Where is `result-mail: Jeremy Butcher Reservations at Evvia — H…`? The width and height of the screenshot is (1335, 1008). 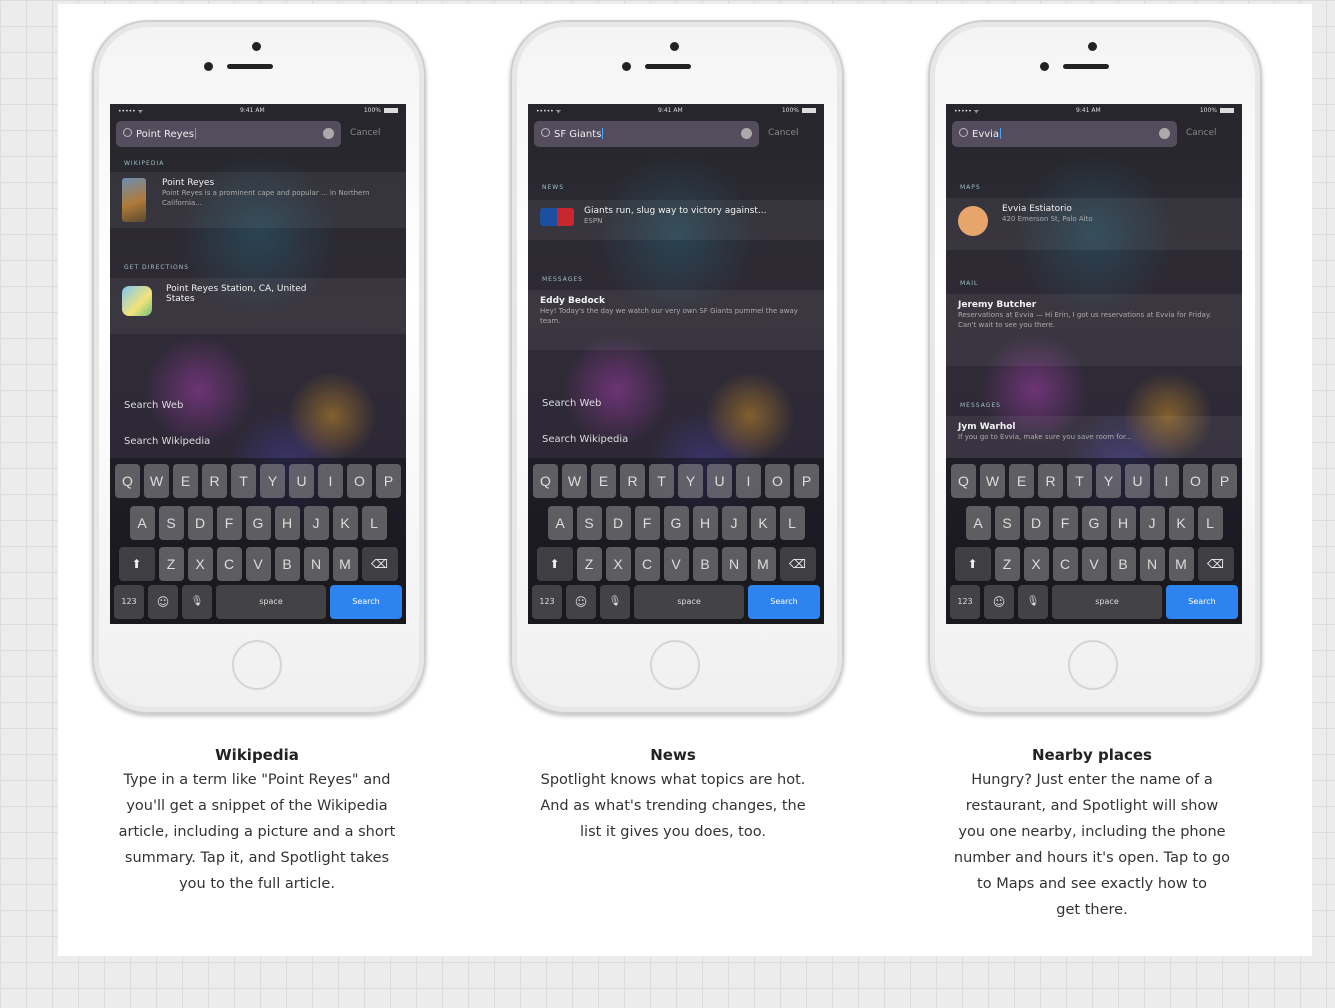
result-mail: Jeremy Butcher Reservations at Evvia — H… is located at coordinates (1094, 330).